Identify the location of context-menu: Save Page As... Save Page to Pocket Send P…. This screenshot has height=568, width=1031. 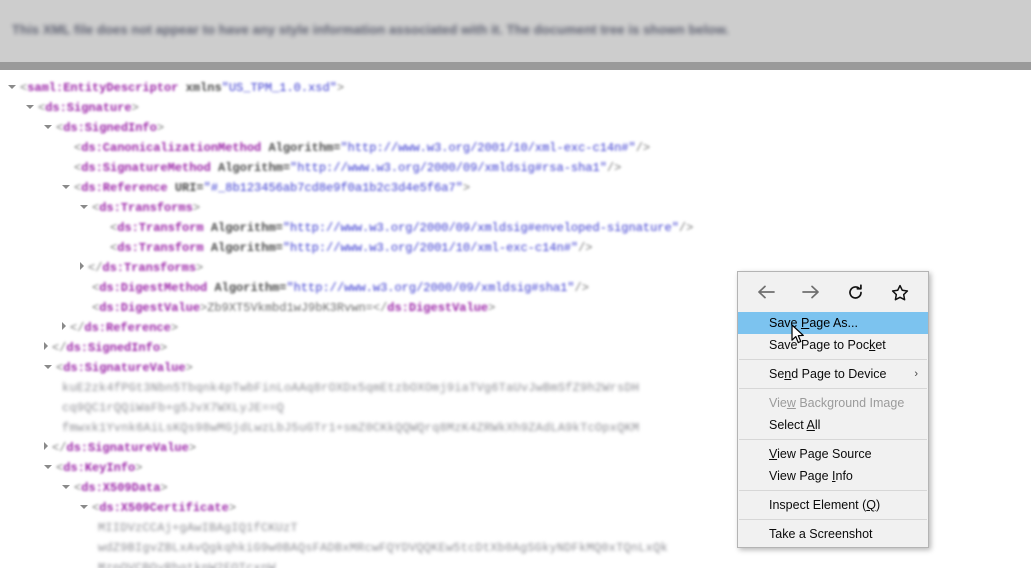
(833, 409).